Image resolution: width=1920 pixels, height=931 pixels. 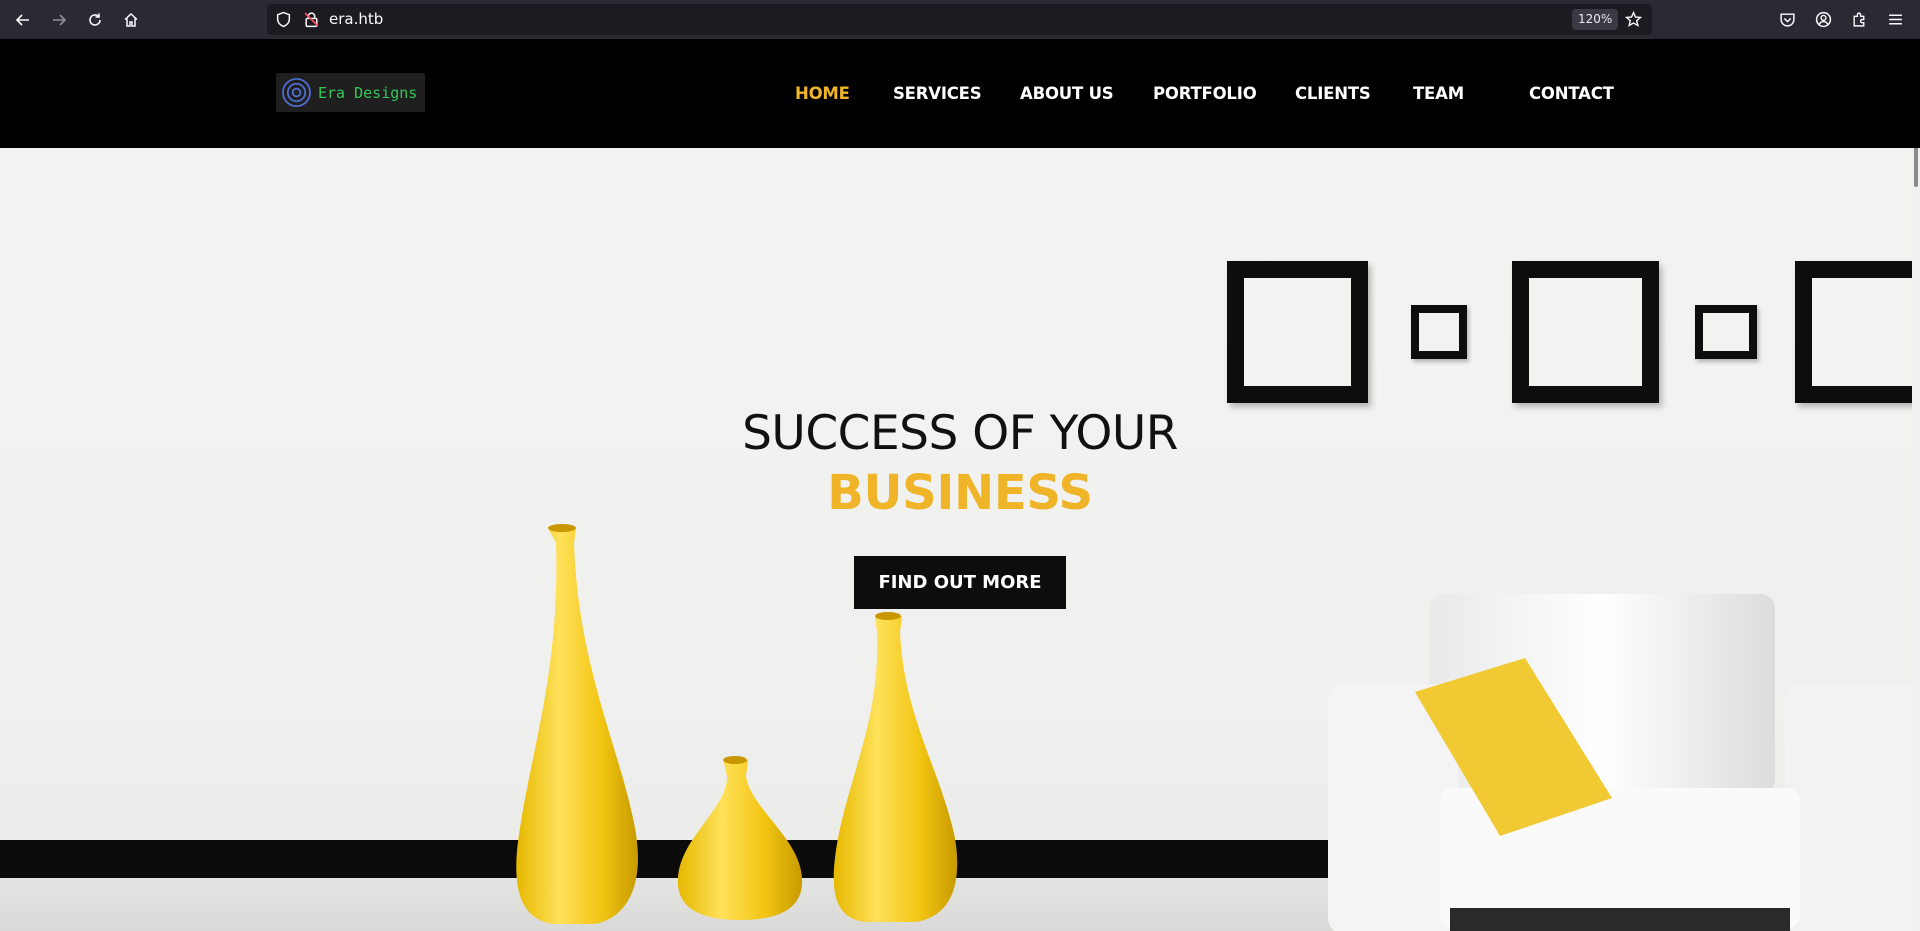 I want to click on forward-button, so click(x=58, y=19).